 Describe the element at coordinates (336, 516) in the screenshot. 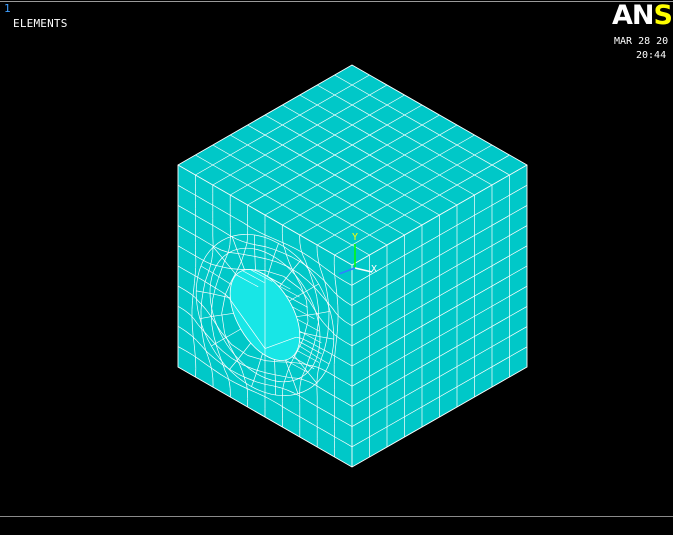

I see `window-bottom-border` at that location.